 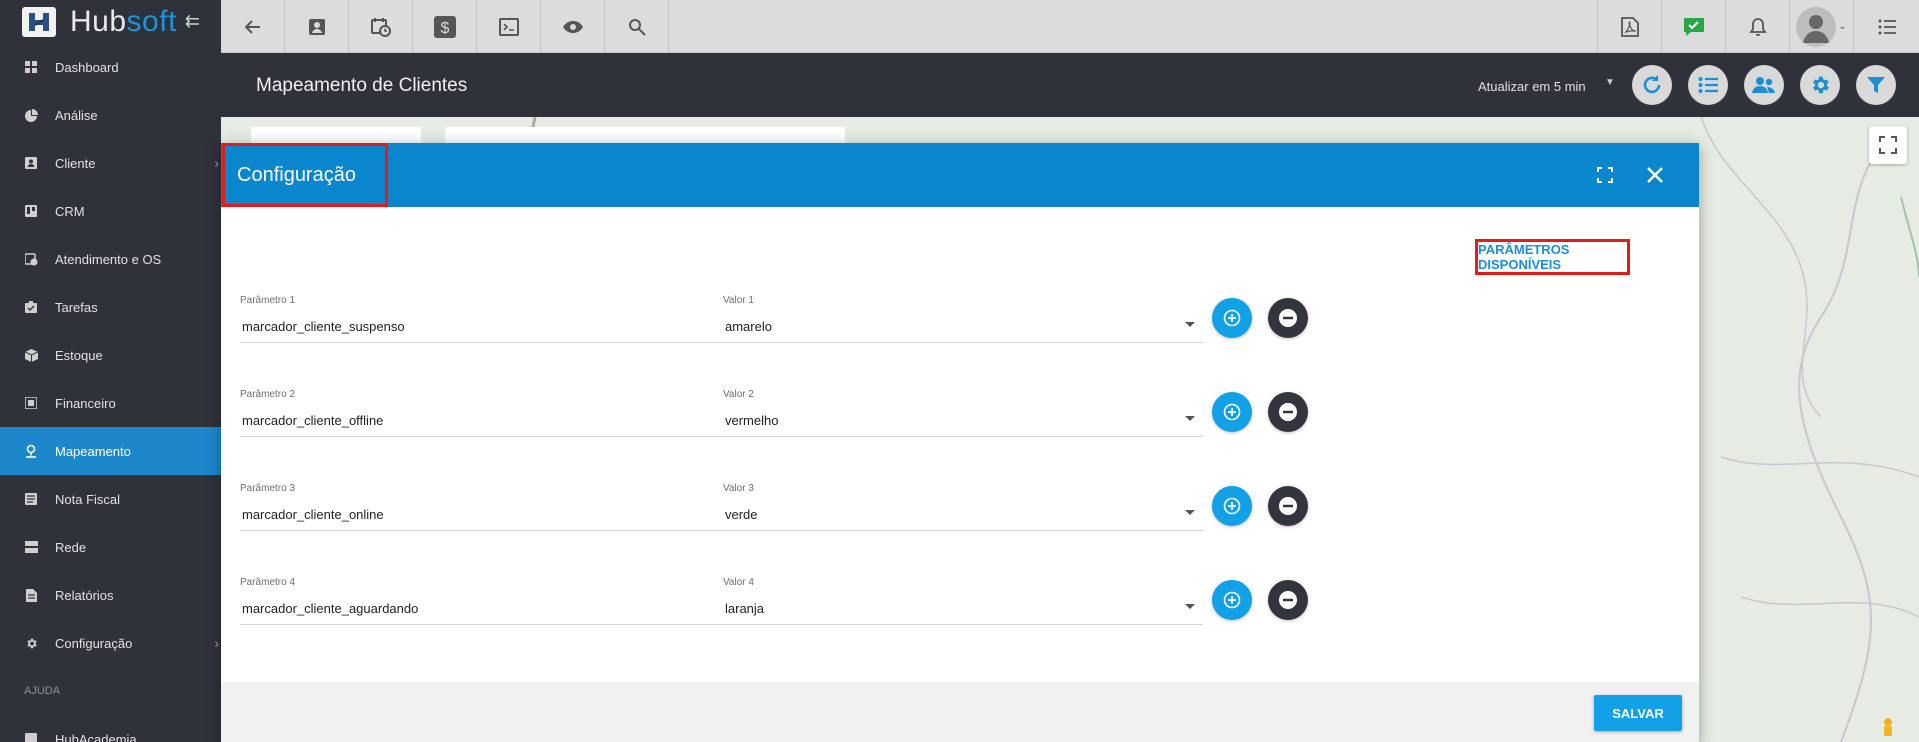 I want to click on notifications-button, so click(x=1757, y=26).